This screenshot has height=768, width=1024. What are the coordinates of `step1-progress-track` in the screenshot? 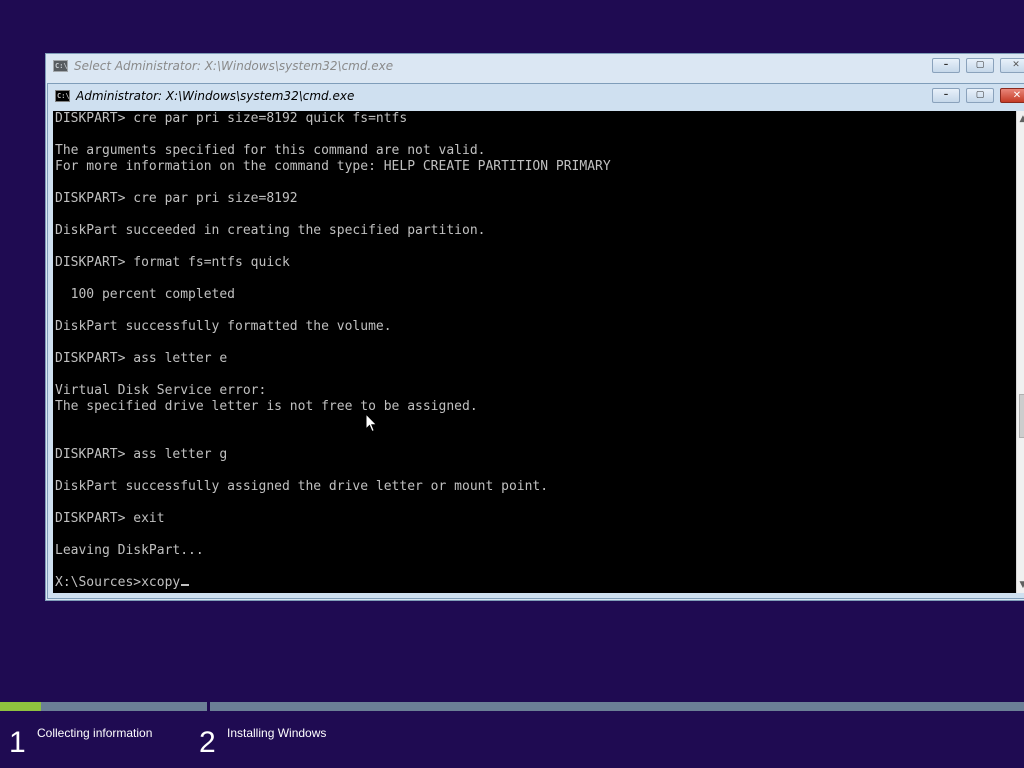 It's located at (103, 706).